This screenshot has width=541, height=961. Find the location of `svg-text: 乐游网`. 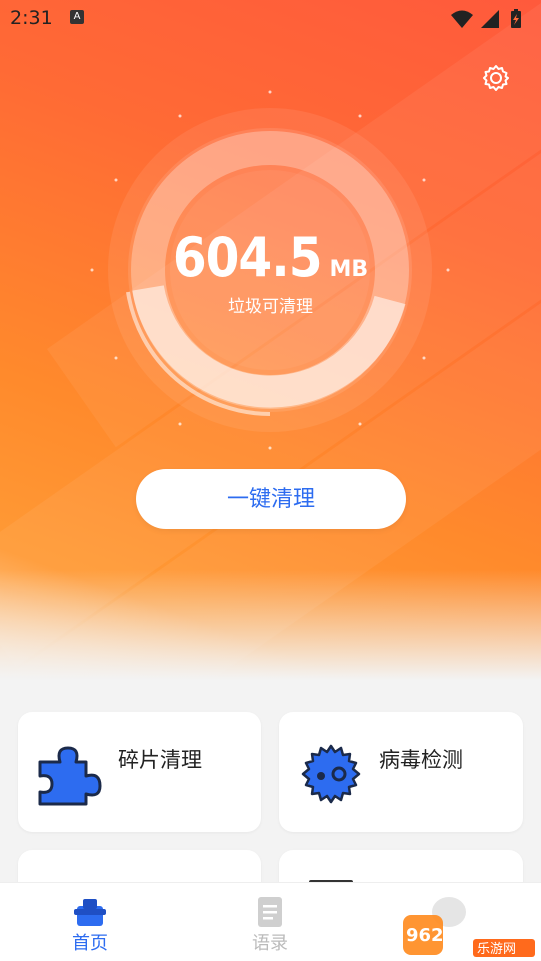

svg-text: 乐游网 is located at coordinates (496, 949).